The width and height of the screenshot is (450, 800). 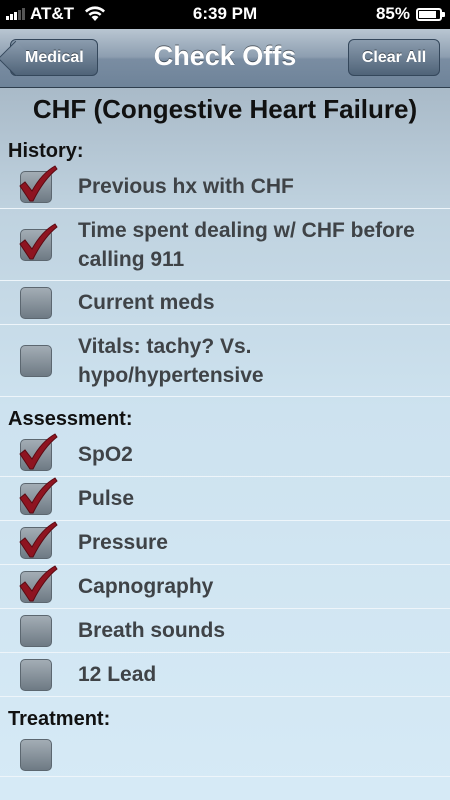 What do you see at coordinates (146, 302) in the screenshot?
I see `checklist-item-label: Current meds` at bounding box center [146, 302].